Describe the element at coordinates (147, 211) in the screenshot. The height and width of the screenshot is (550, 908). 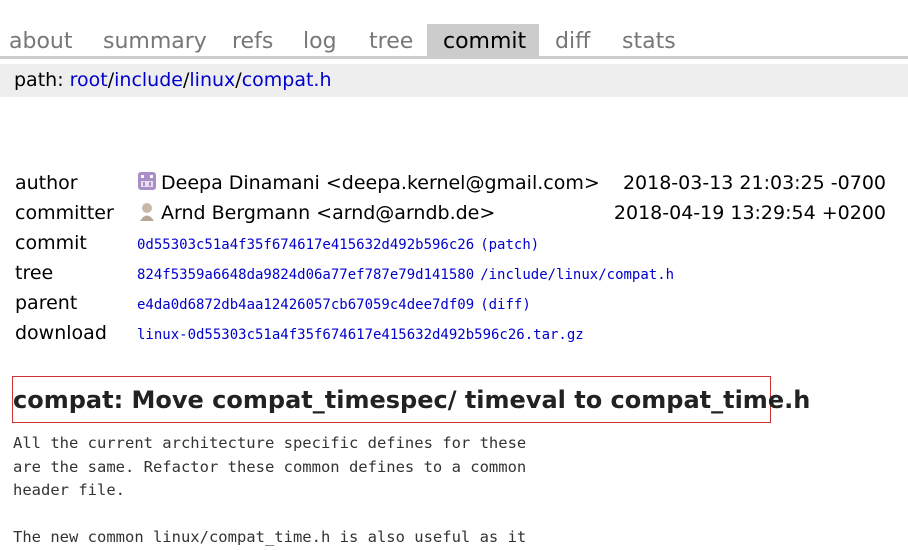
I see `committer-avatar-icon` at that location.